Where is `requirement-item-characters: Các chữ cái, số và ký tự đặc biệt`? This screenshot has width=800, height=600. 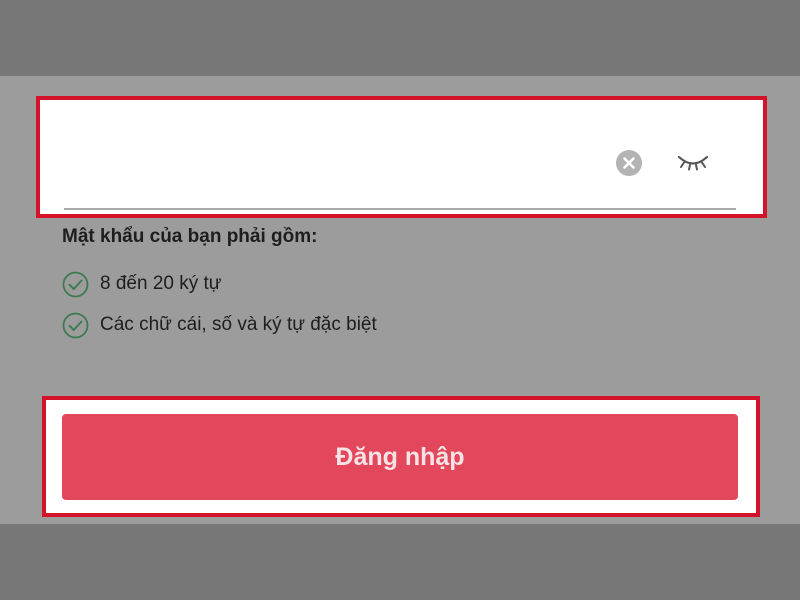 requirement-item-characters: Các chữ cái, số và ký tự đặc biệt is located at coordinates (219, 325).